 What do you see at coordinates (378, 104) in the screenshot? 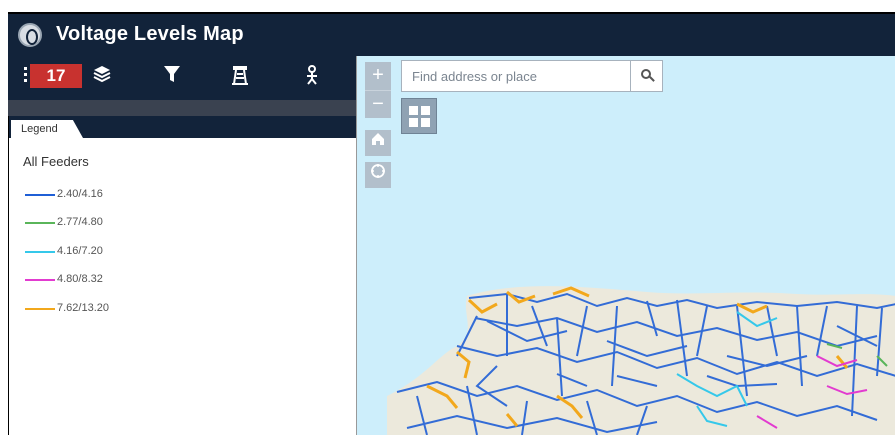
I see `zoom-out-button: −` at bounding box center [378, 104].